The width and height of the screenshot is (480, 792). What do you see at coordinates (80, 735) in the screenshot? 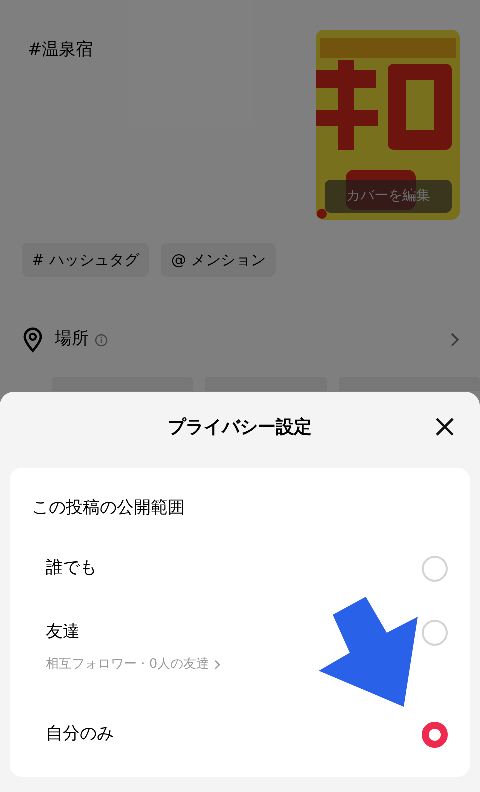
I see `option-label: 自分のみ` at bounding box center [80, 735].